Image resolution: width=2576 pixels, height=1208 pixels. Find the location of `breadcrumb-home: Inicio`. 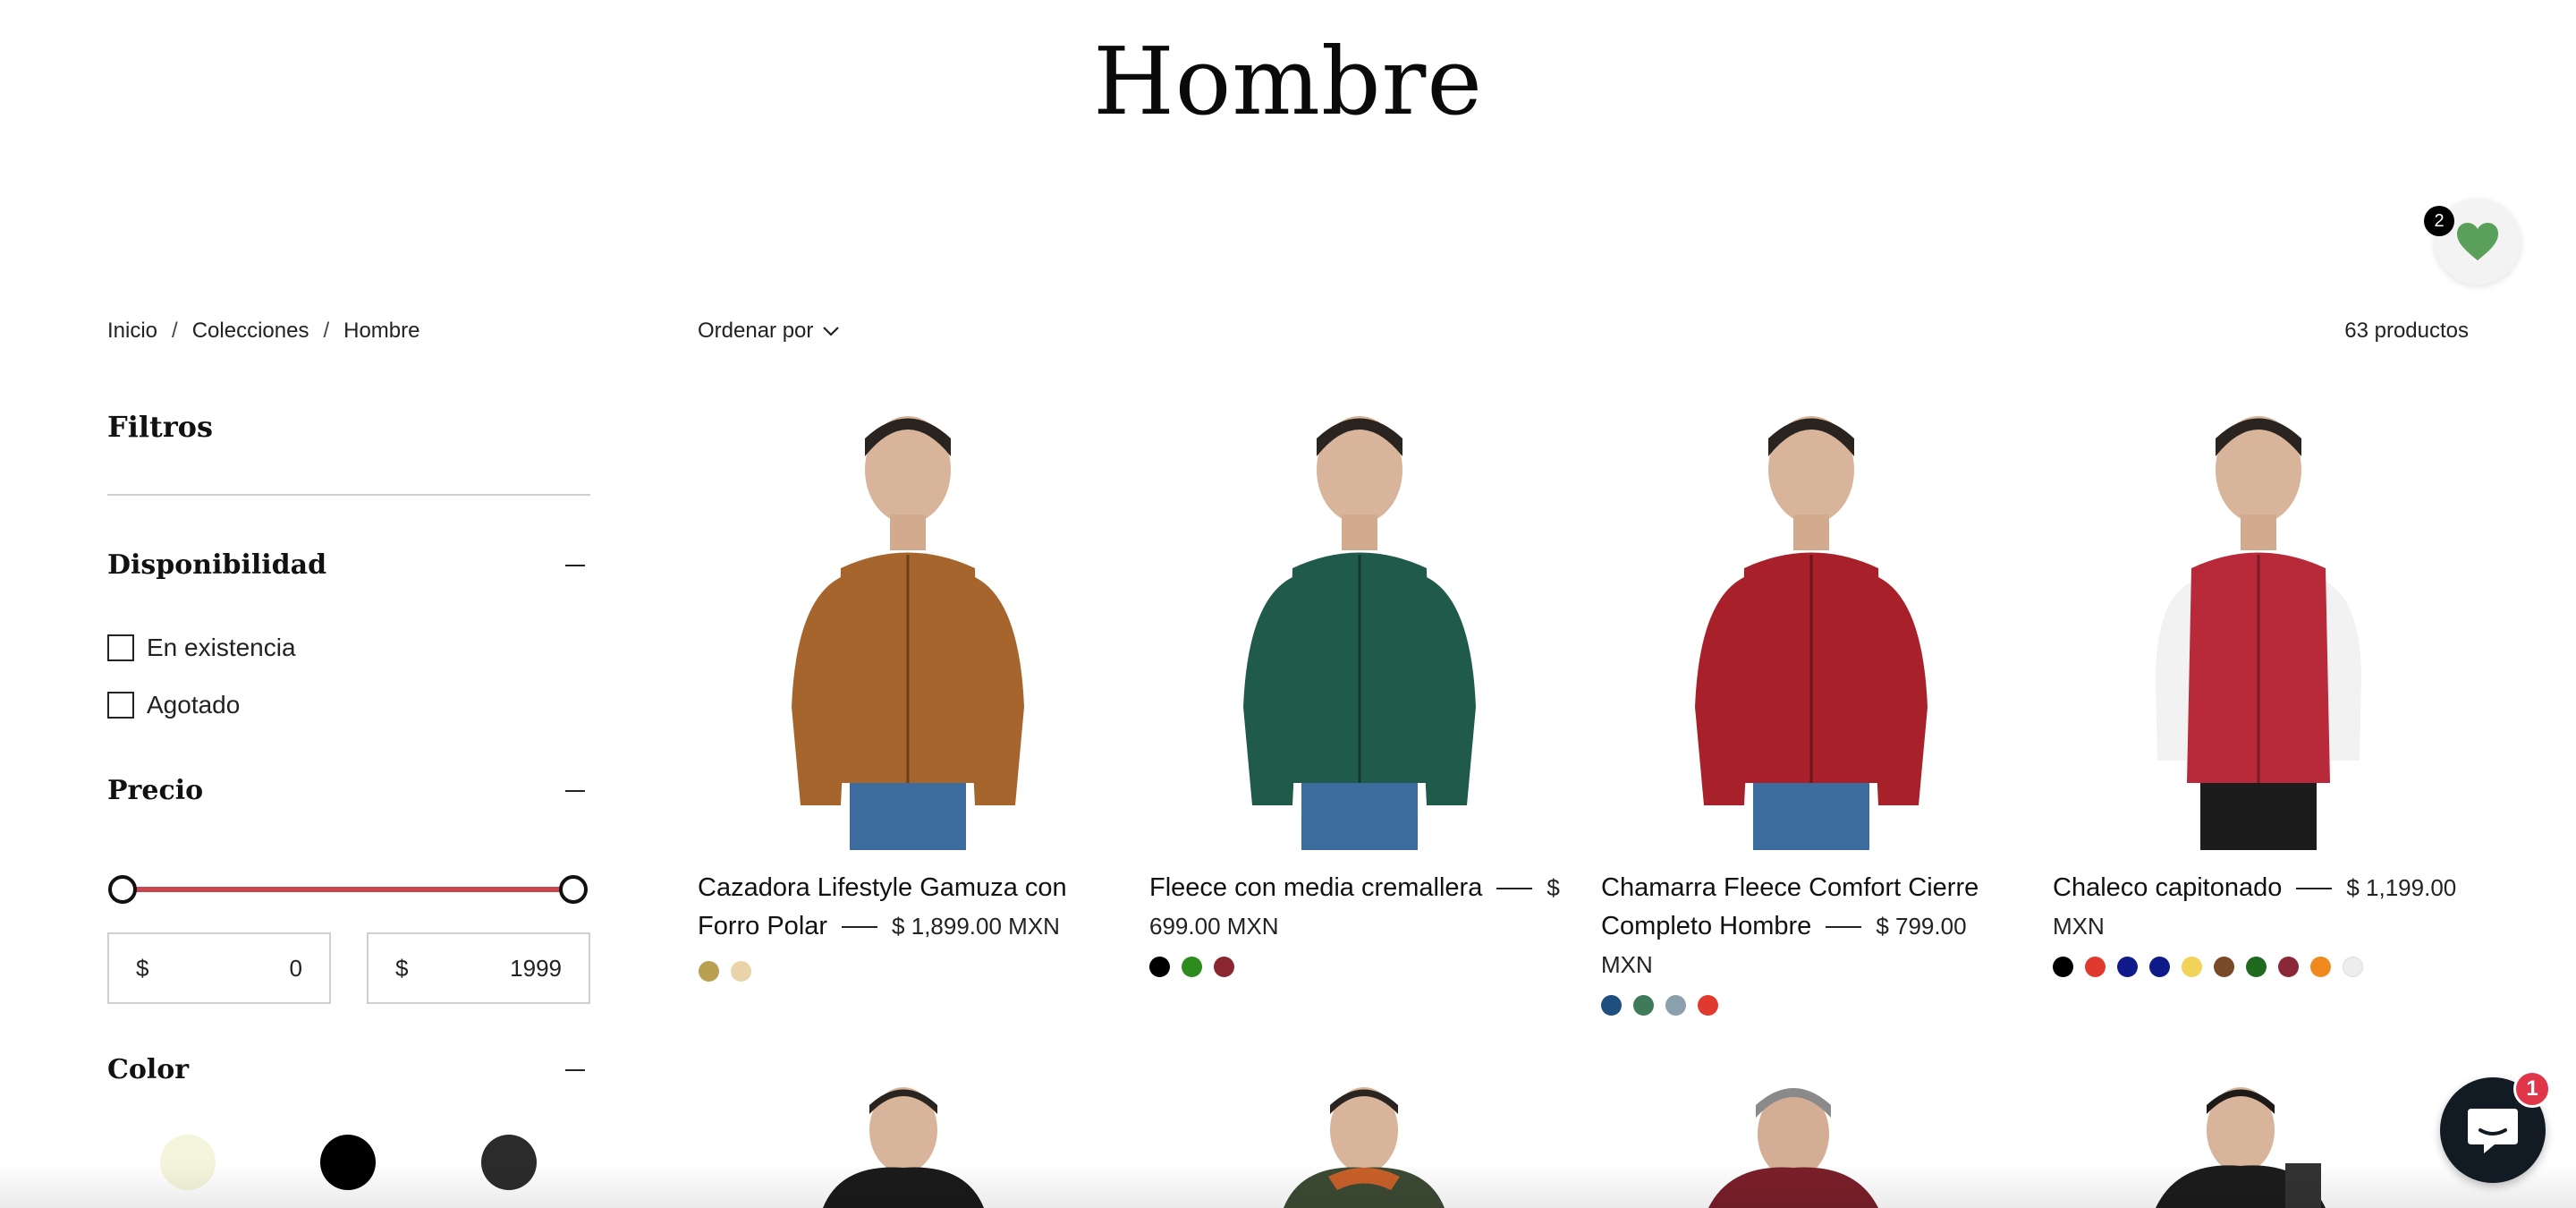

breadcrumb-home: Inicio is located at coordinates (132, 331).